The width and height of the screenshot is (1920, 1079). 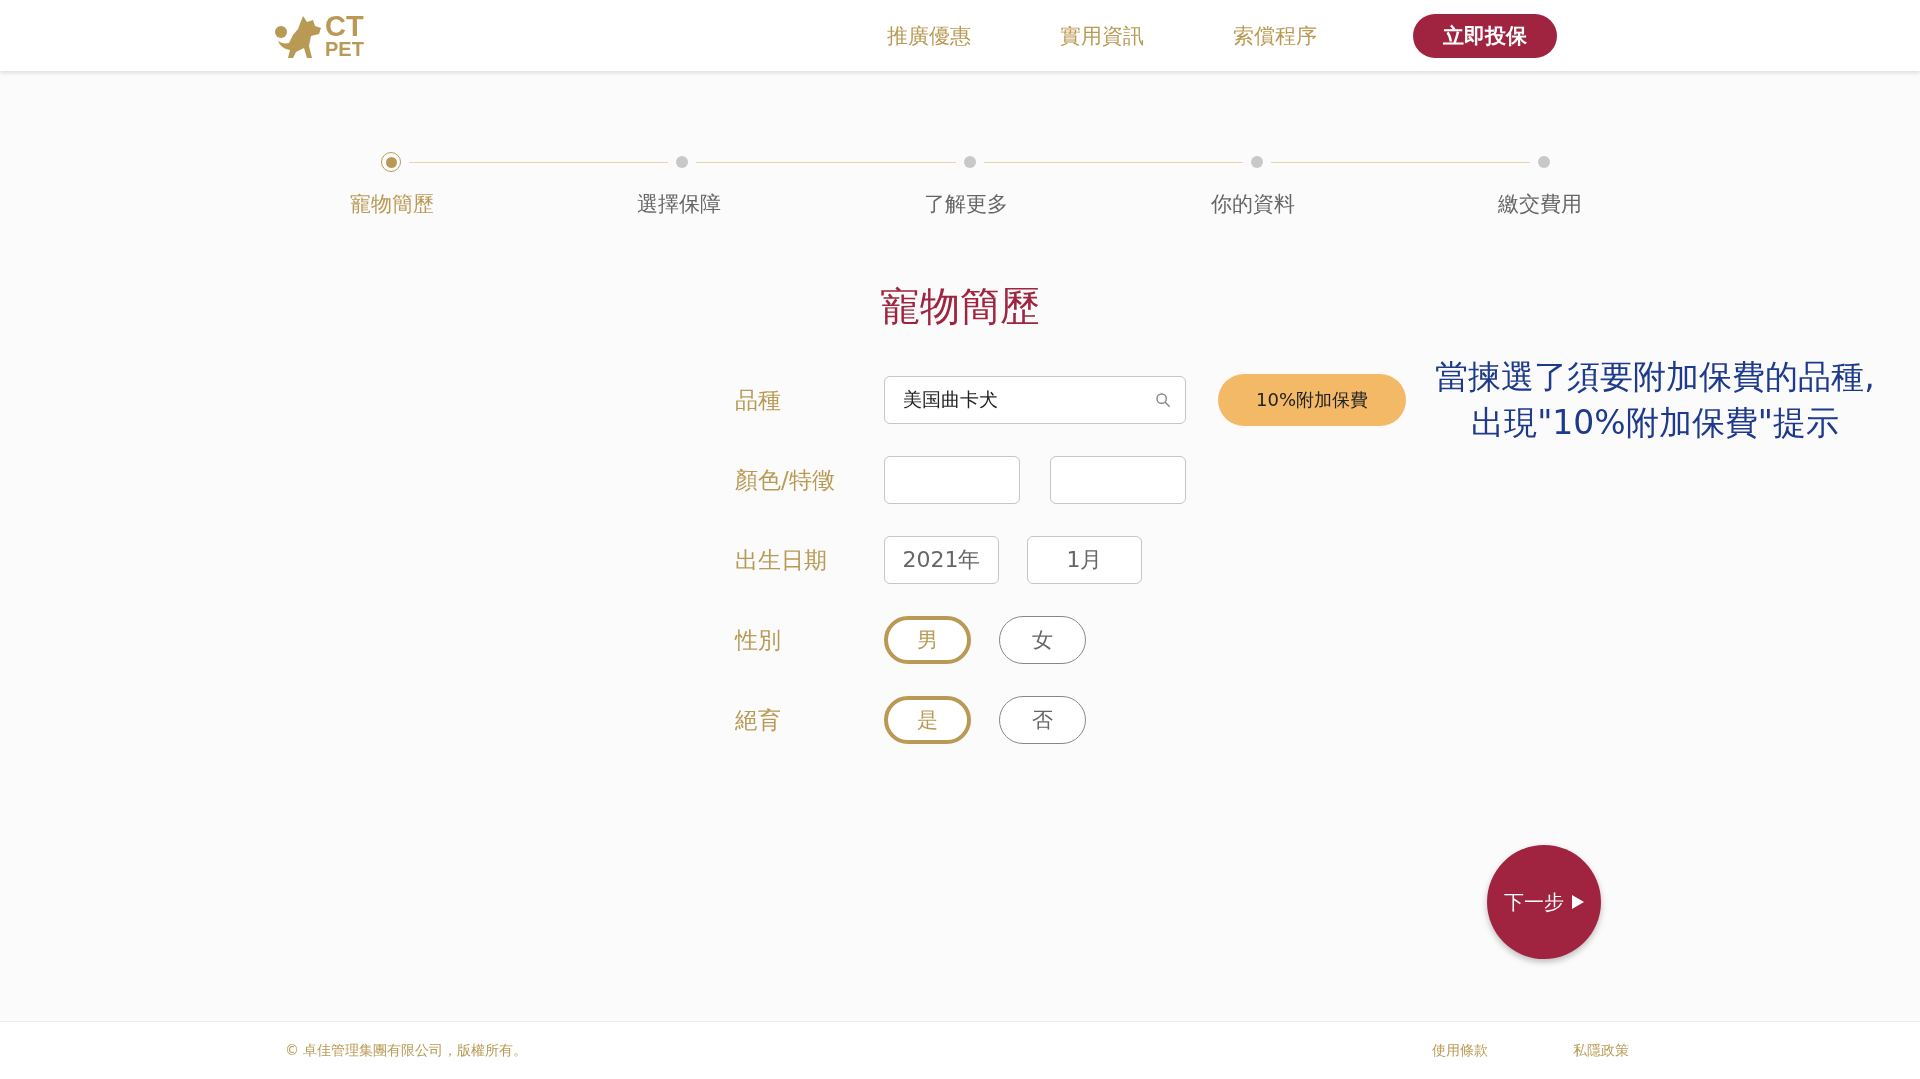 I want to click on option-button: 女, so click(x=1042, y=640).